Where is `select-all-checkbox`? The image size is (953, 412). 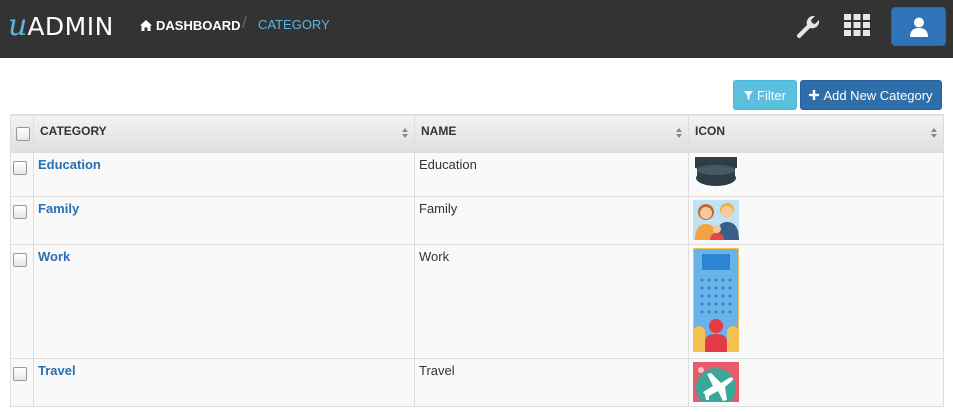 select-all-checkbox is located at coordinates (23, 134).